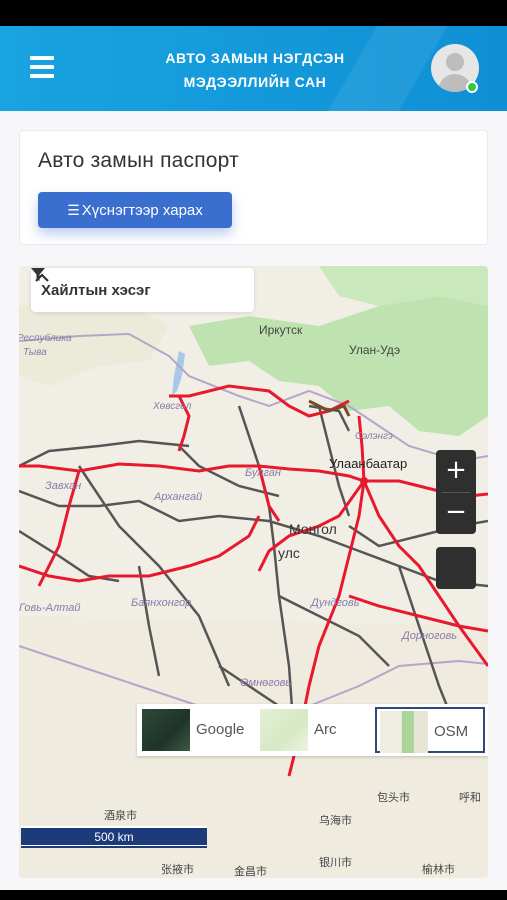  I want to click on place-label: улс, so click(289, 553).